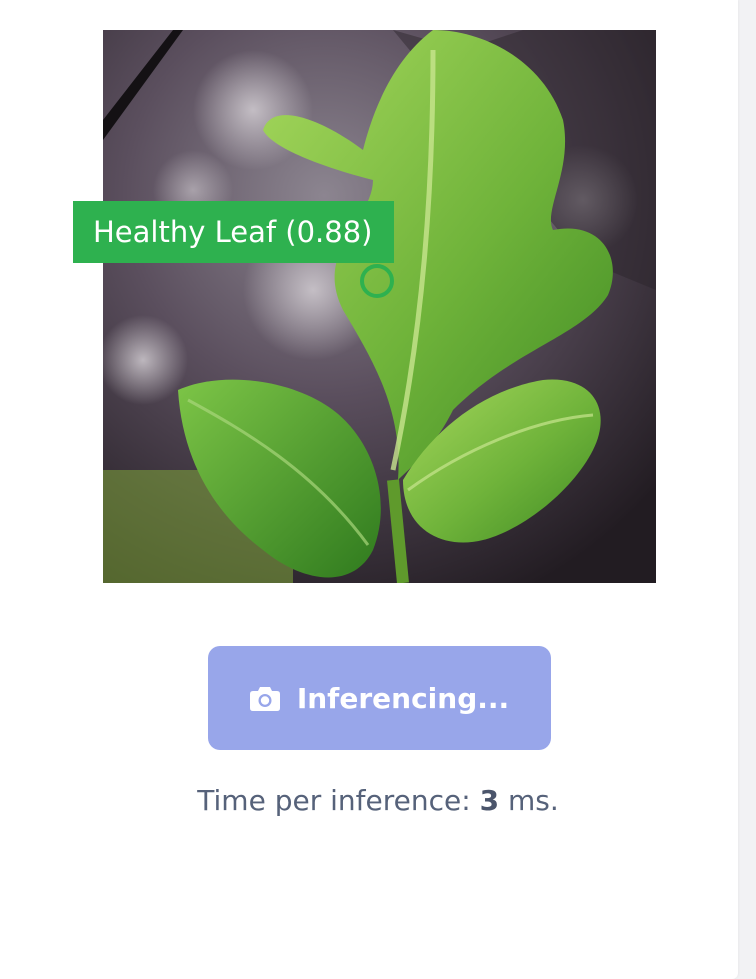  Describe the element at coordinates (377, 281) in the screenshot. I see `detection-marker` at that location.